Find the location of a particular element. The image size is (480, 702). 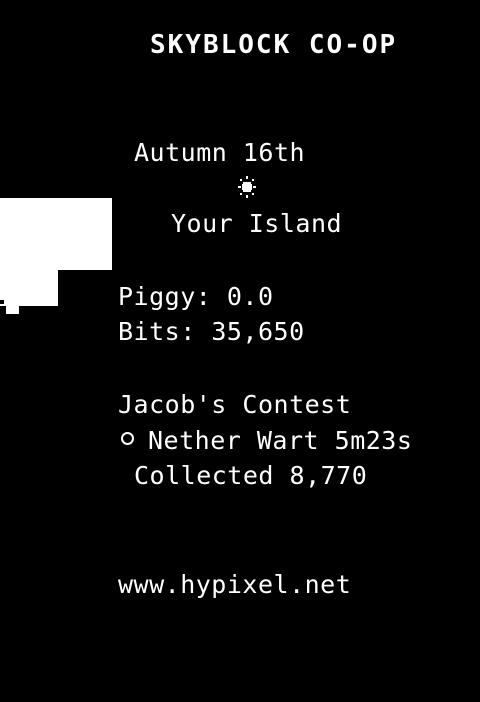

piggy-label: Piggy: is located at coordinates (165, 296).